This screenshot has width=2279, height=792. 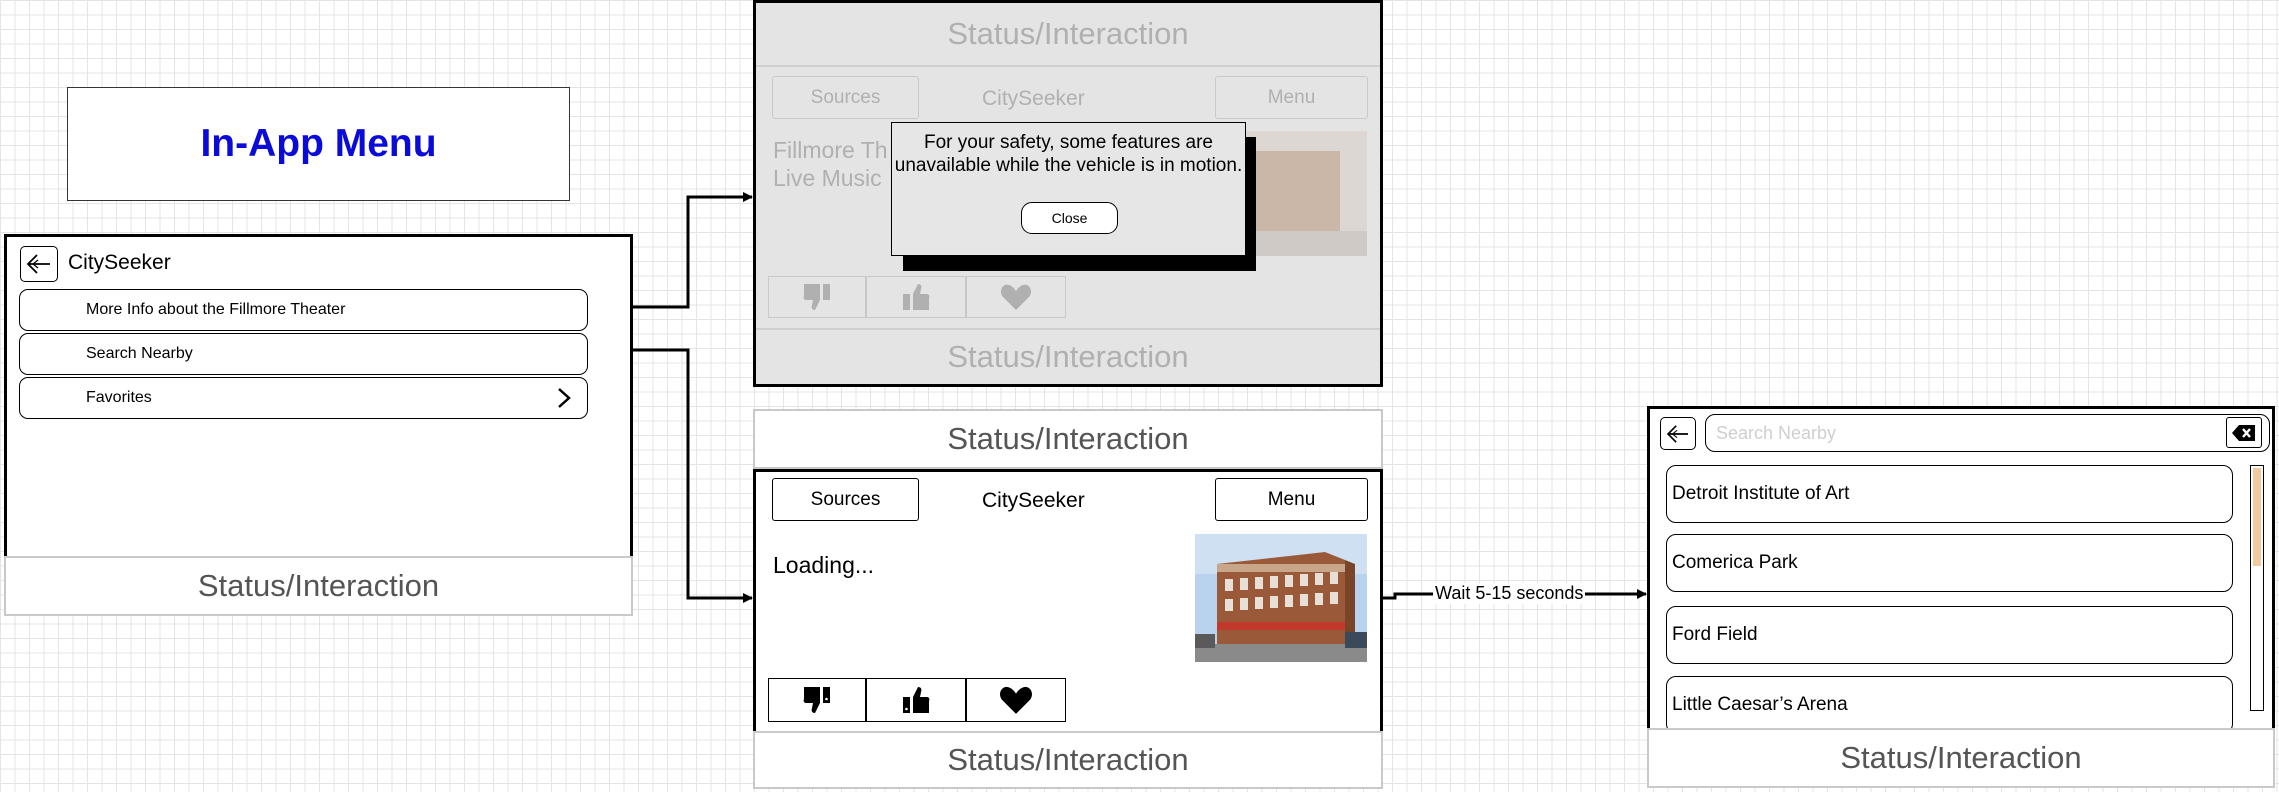 What do you see at coordinates (1761, 493) in the screenshot?
I see `result-label: Detroit Institute of Art` at bounding box center [1761, 493].